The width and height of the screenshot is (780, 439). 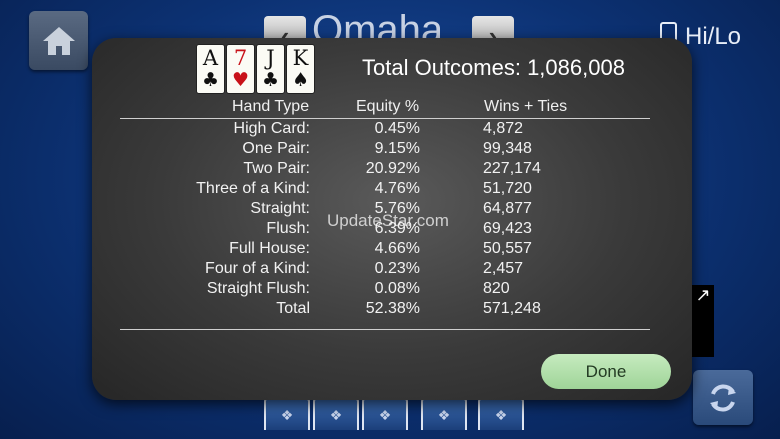 What do you see at coordinates (496, 288) in the screenshot?
I see `wins-cell: 820` at bounding box center [496, 288].